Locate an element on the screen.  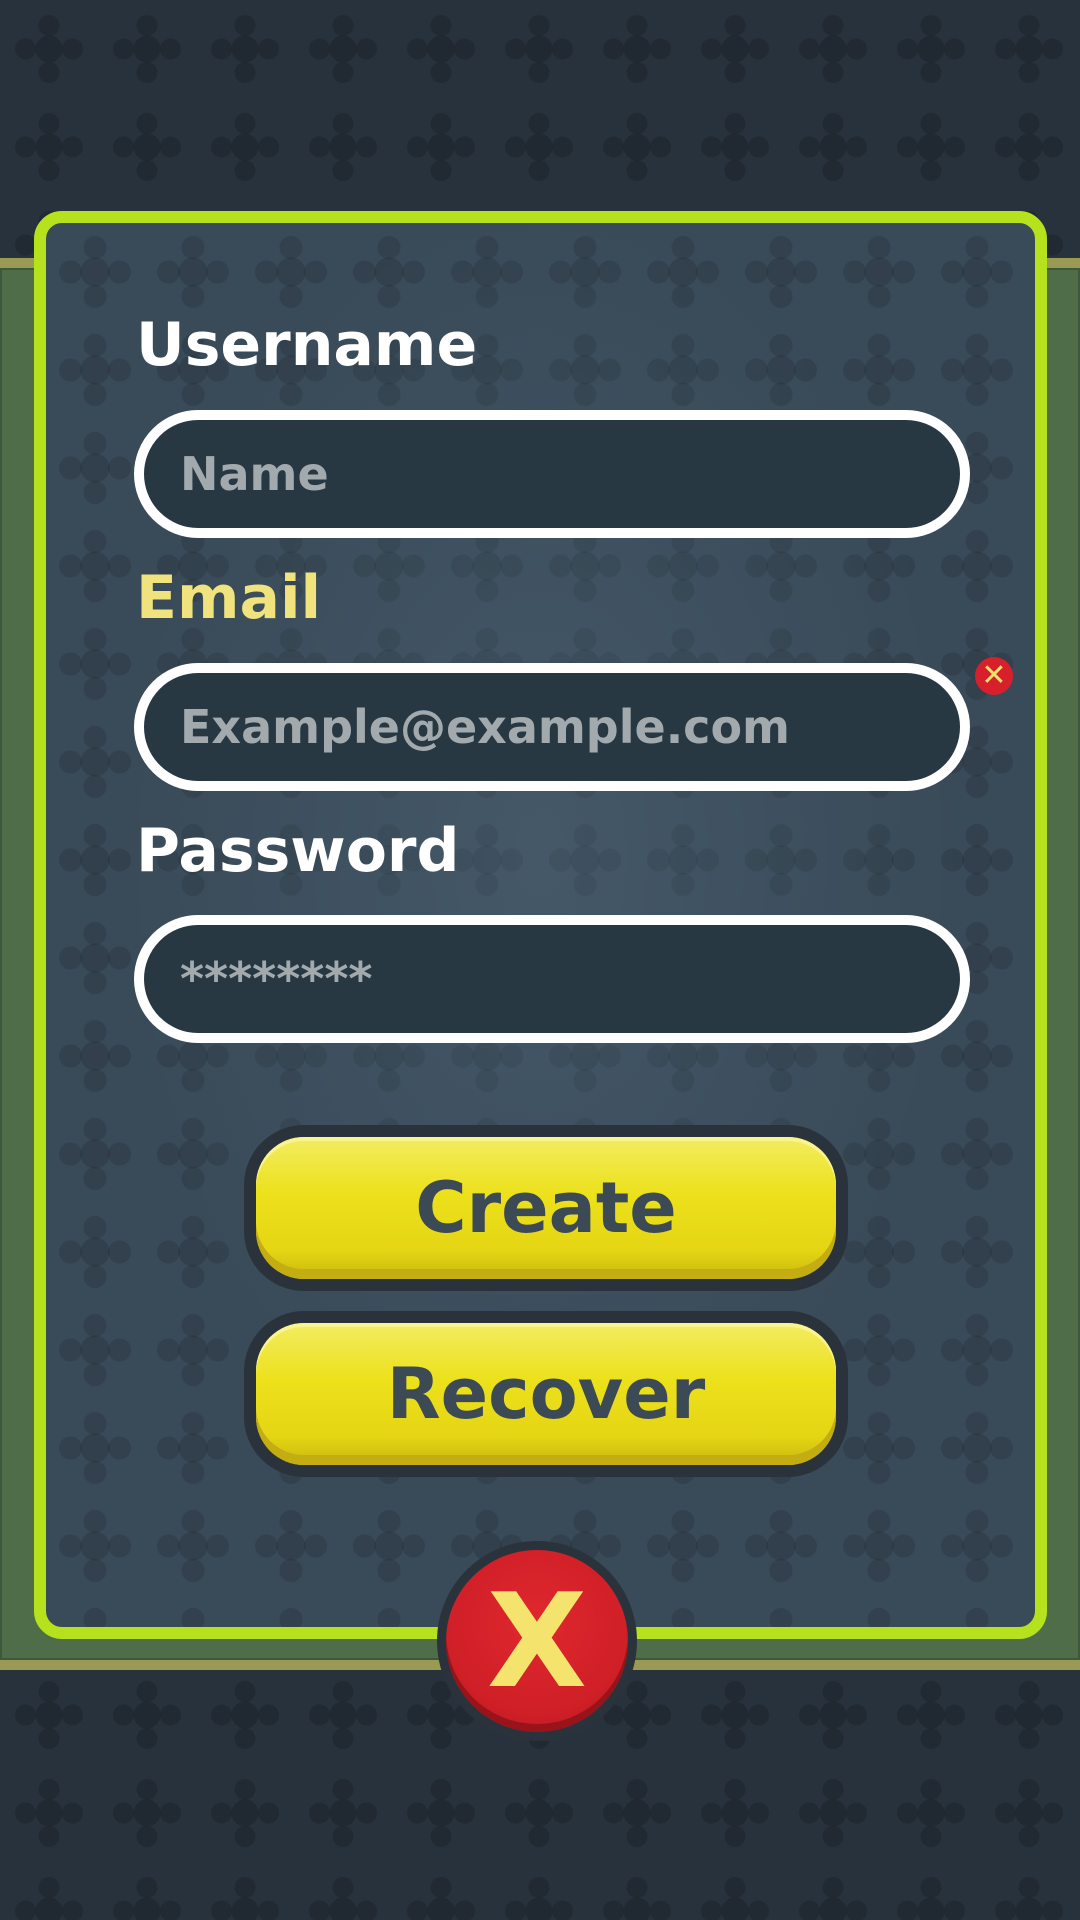
recover-button-frame: Recover is located at coordinates (546, 1394).